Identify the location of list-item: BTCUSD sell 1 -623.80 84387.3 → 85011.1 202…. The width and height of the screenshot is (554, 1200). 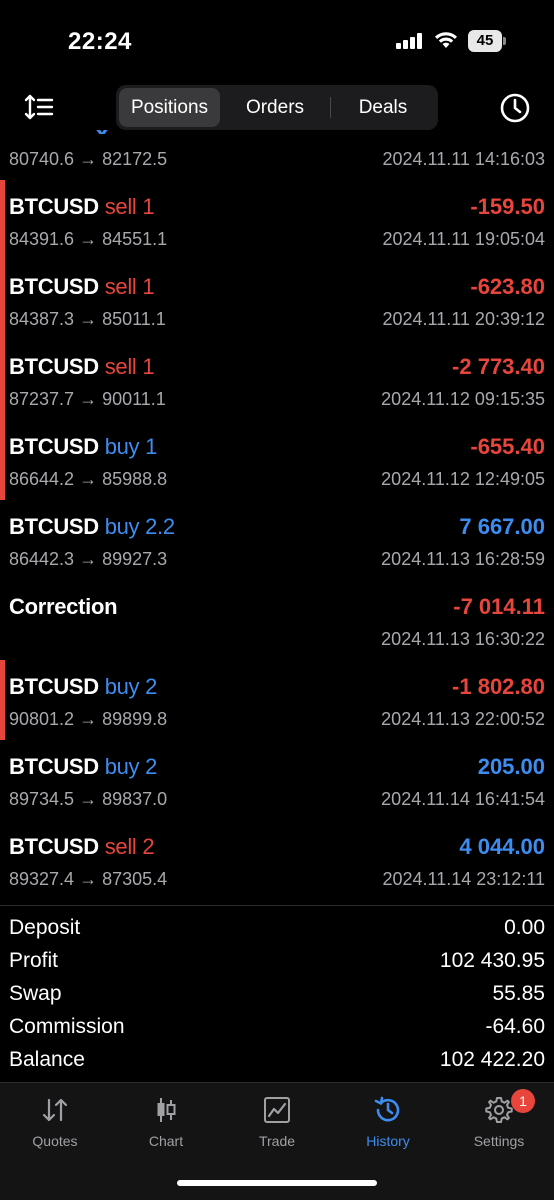
(277, 300).